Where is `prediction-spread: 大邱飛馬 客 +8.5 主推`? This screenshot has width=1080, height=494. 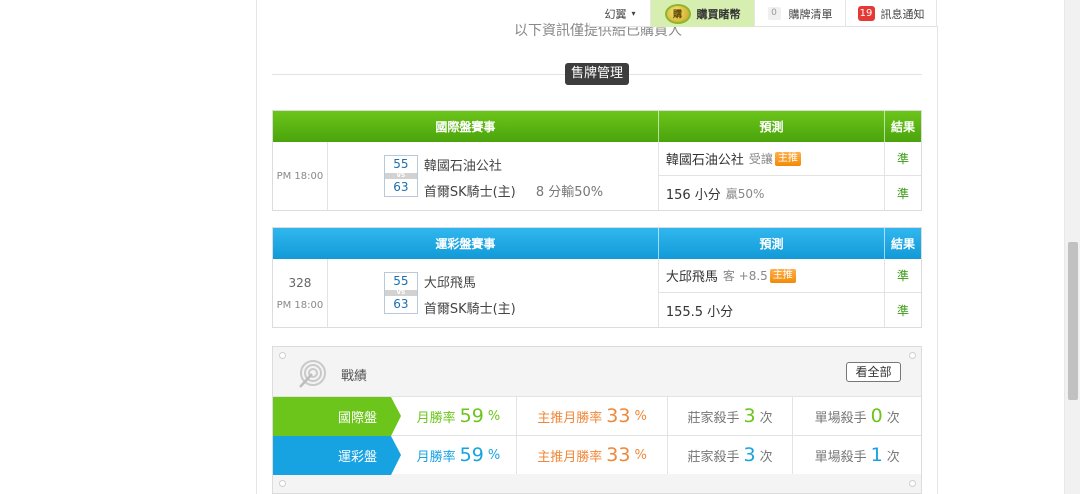 prediction-spread: 大邱飛馬 客 +8.5 主推 is located at coordinates (771, 276).